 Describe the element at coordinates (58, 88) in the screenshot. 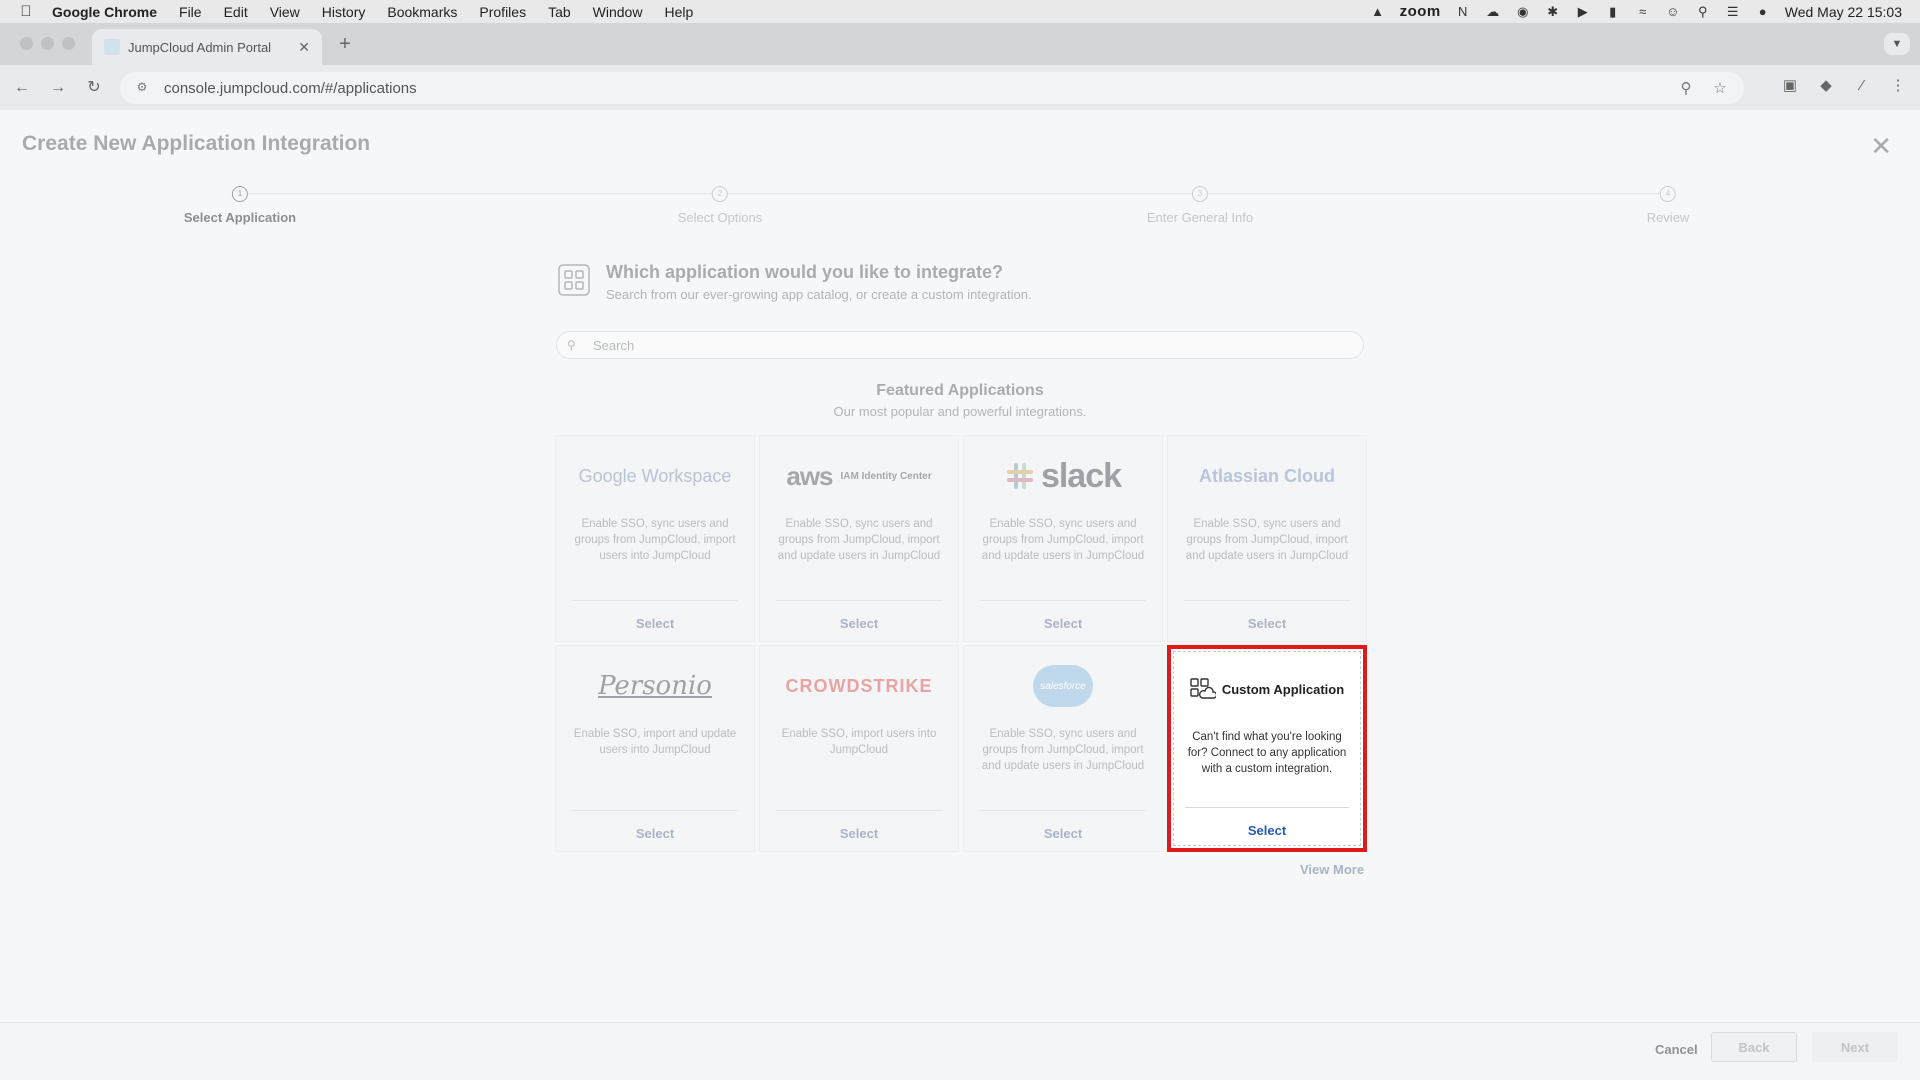

I see `forward-arrow-icon: →` at that location.